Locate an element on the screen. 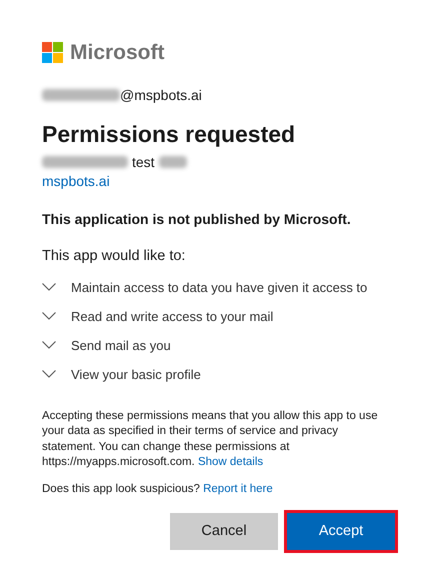  permission-item: Read and write access to your mail is located at coordinates (225, 316).